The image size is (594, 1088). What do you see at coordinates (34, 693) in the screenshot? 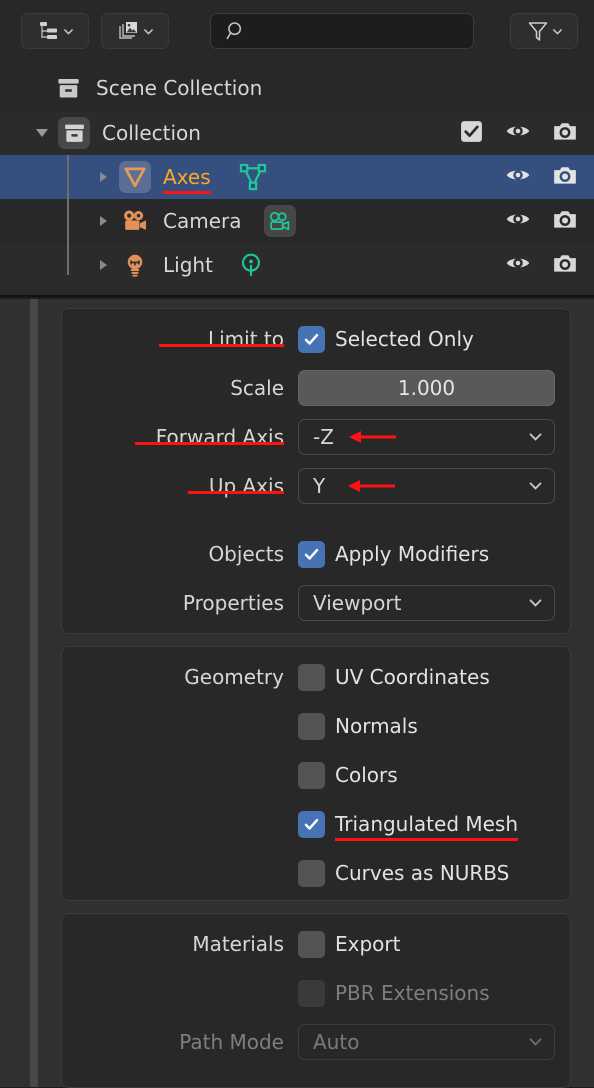
I see `panel-scrollbar` at bounding box center [34, 693].